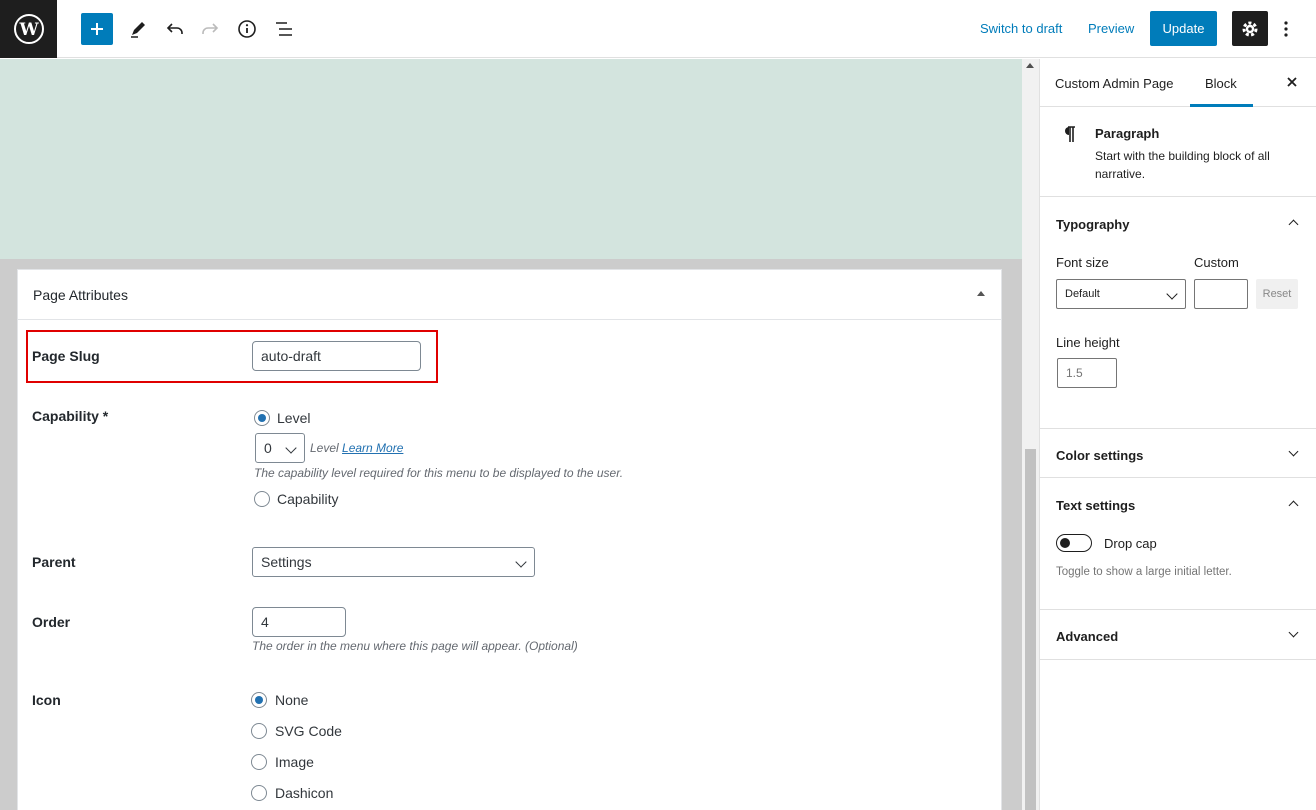 This screenshot has height=810, width=1316. Describe the element at coordinates (280, 448) in the screenshot. I see `level-select: 0` at that location.